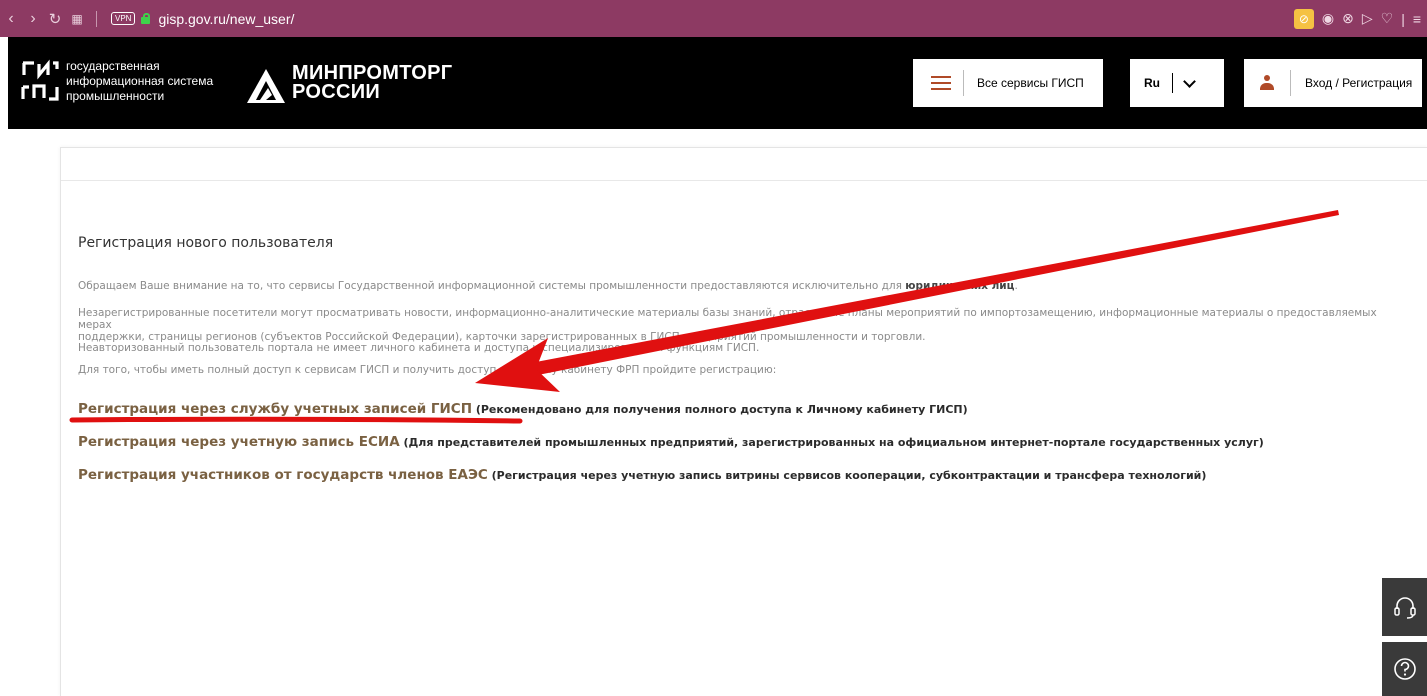 This screenshot has width=1427, height=696. Describe the element at coordinates (77, 19) in the screenshot. I see `tabs-grid-icon: ▦` at that location.